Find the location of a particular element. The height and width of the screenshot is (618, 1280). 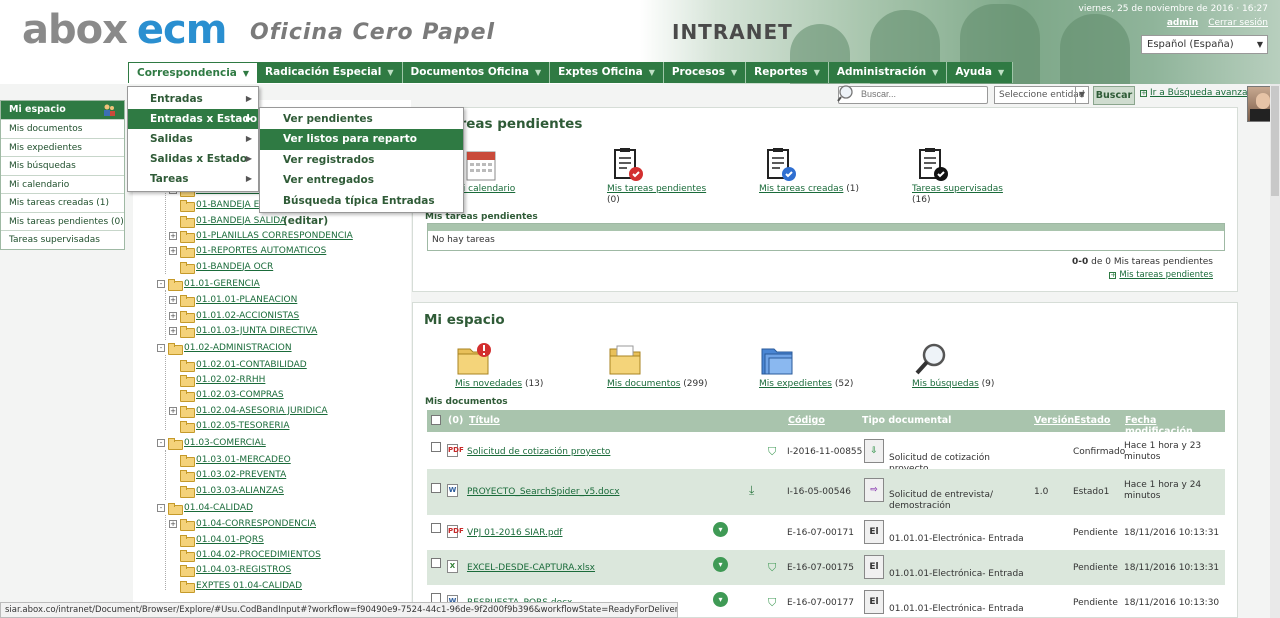

menu-item-ver-registrados: Ver registrados is located at coordinates (361, 160).